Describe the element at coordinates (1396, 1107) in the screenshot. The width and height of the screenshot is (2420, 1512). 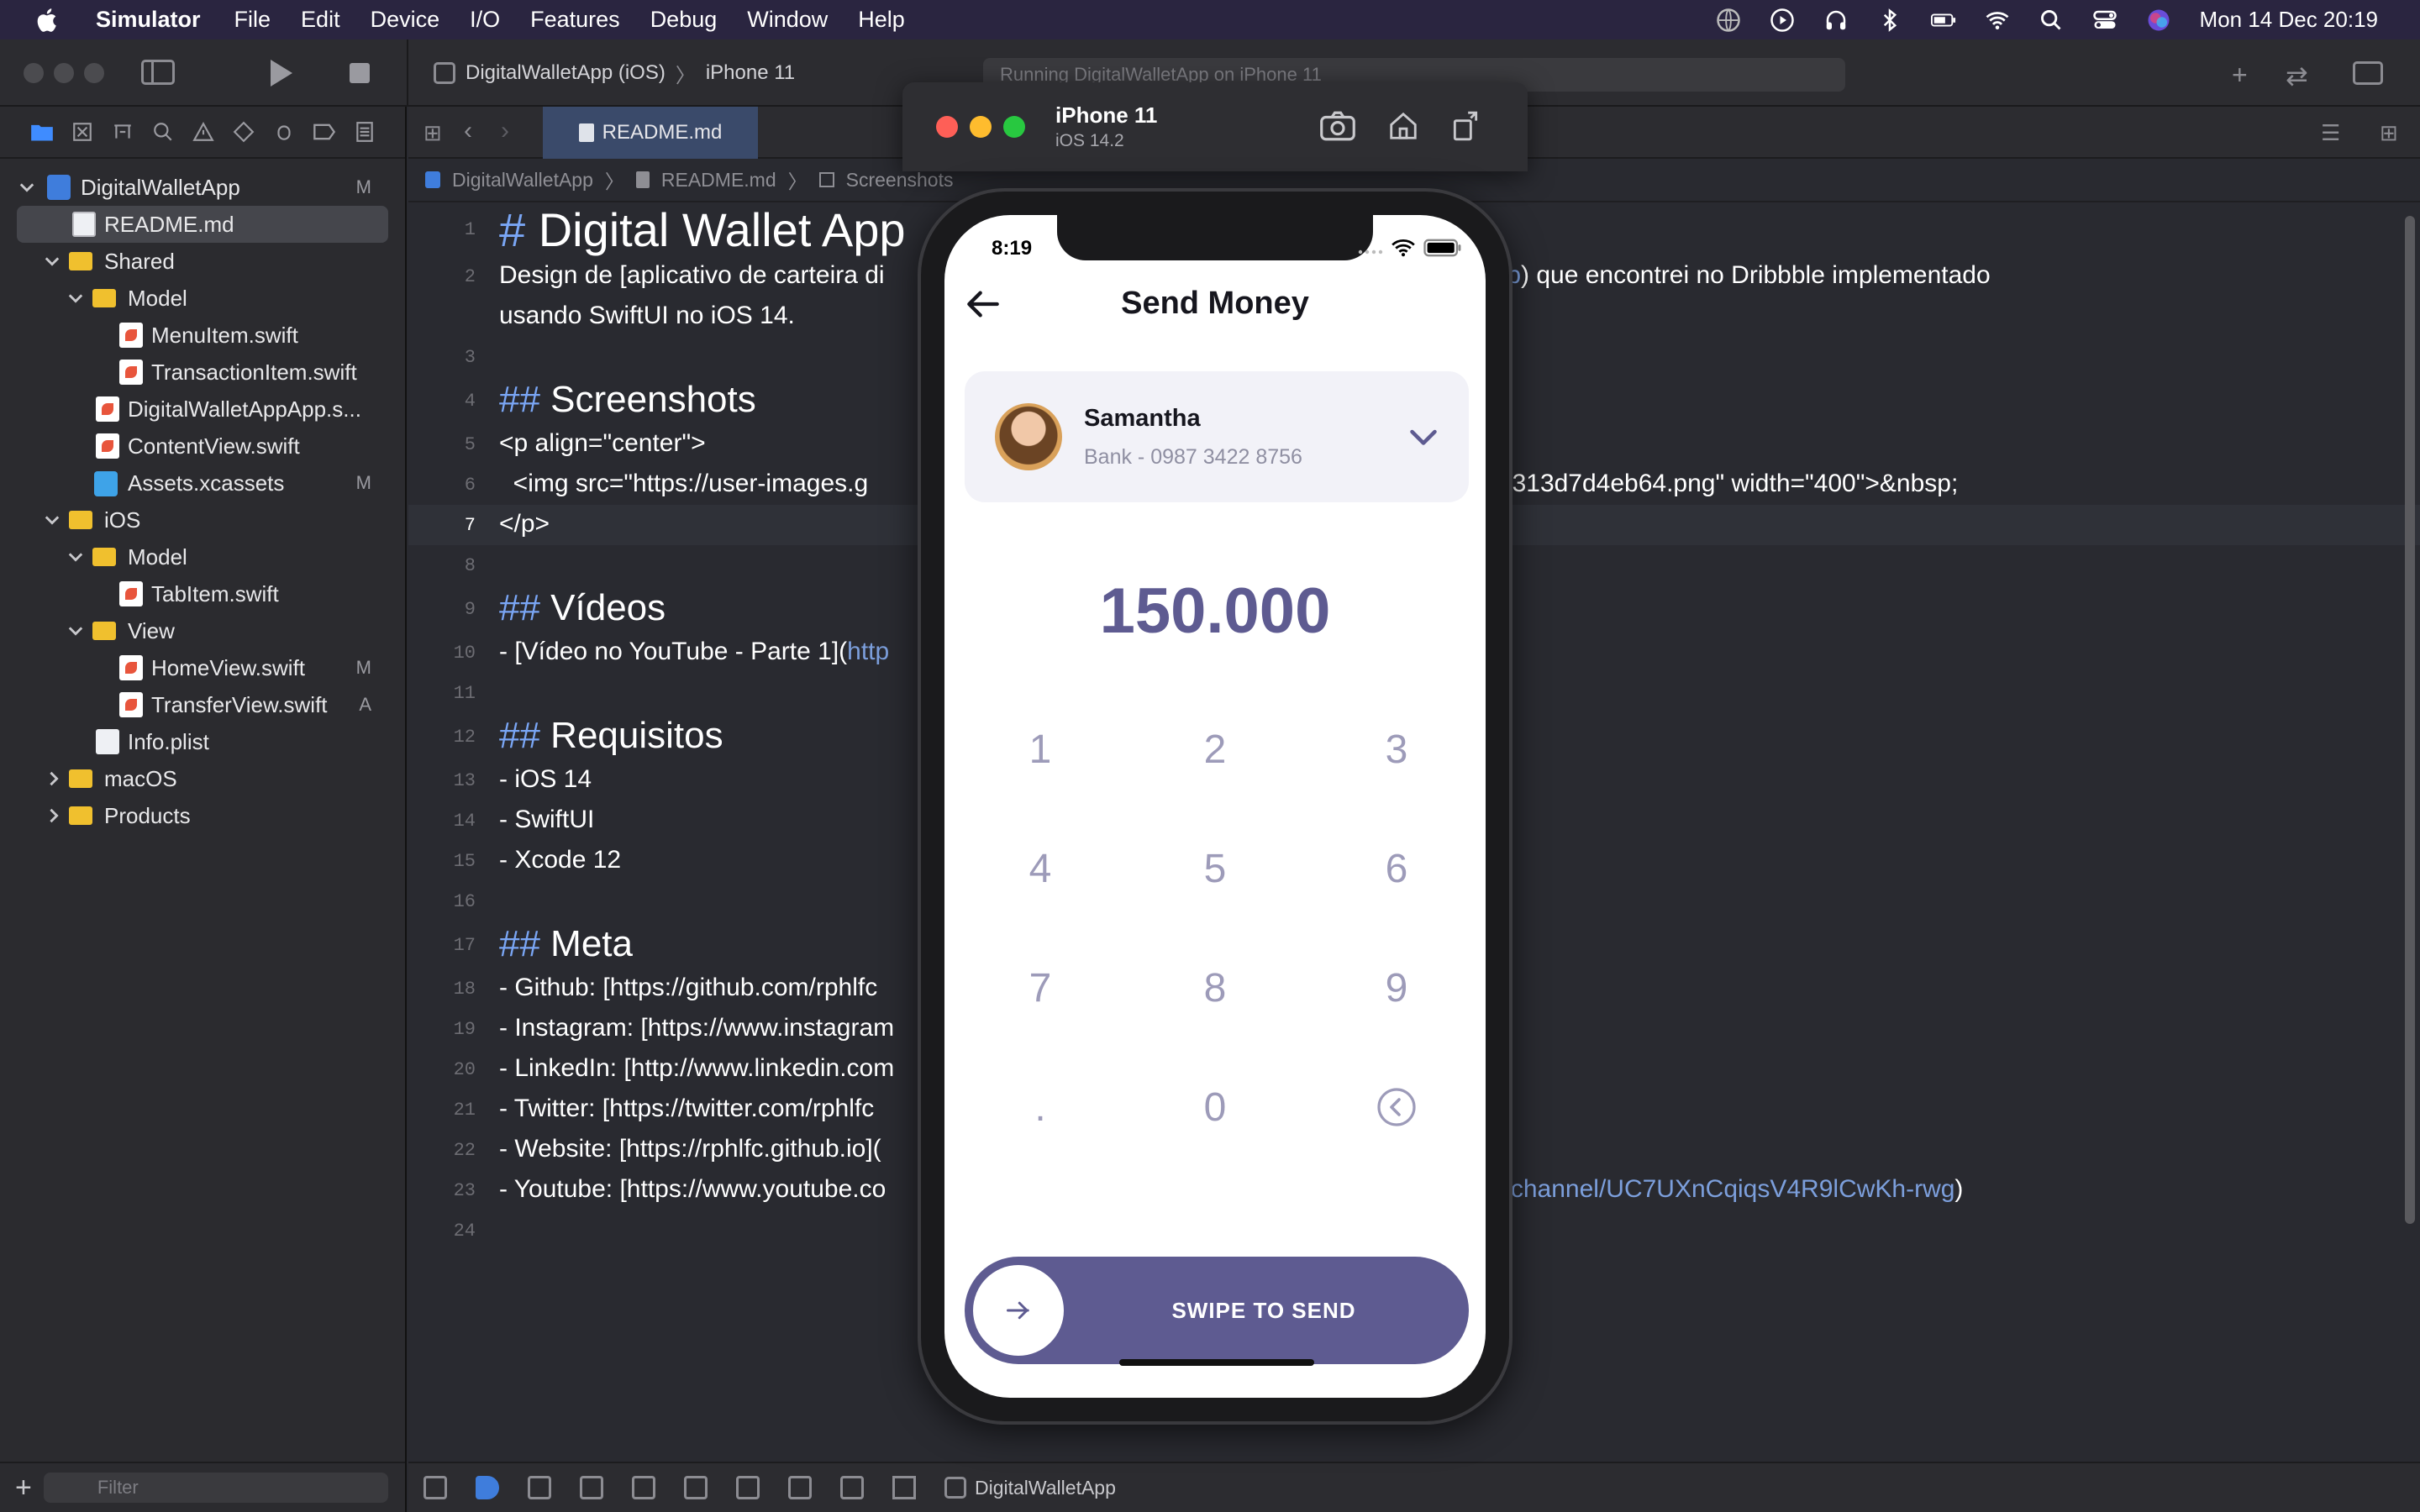
I see `backspace-icon` at that location.